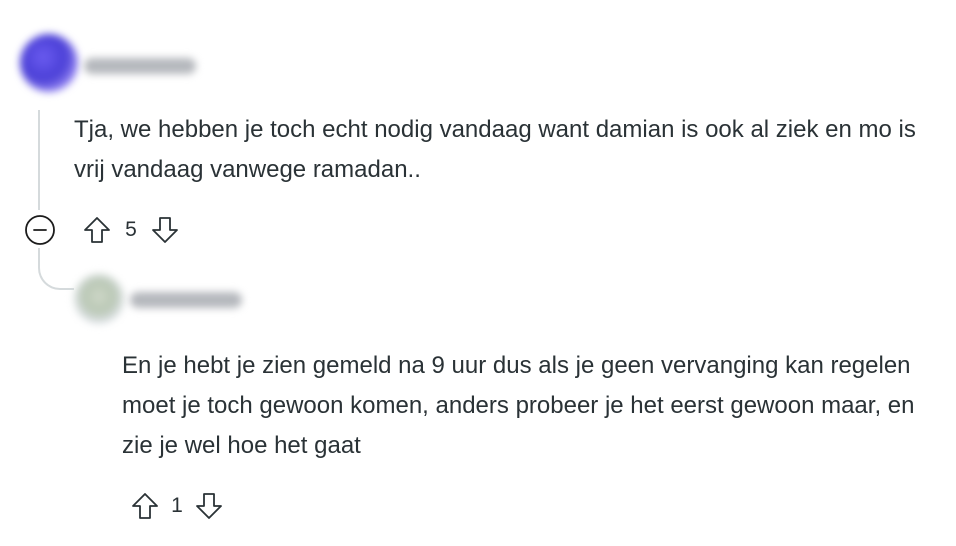 The image size is (956, 546). What do you see at coordinates (56, 269) in the screenshot?
I see `reply-connector` at bounding box center [56, 269].